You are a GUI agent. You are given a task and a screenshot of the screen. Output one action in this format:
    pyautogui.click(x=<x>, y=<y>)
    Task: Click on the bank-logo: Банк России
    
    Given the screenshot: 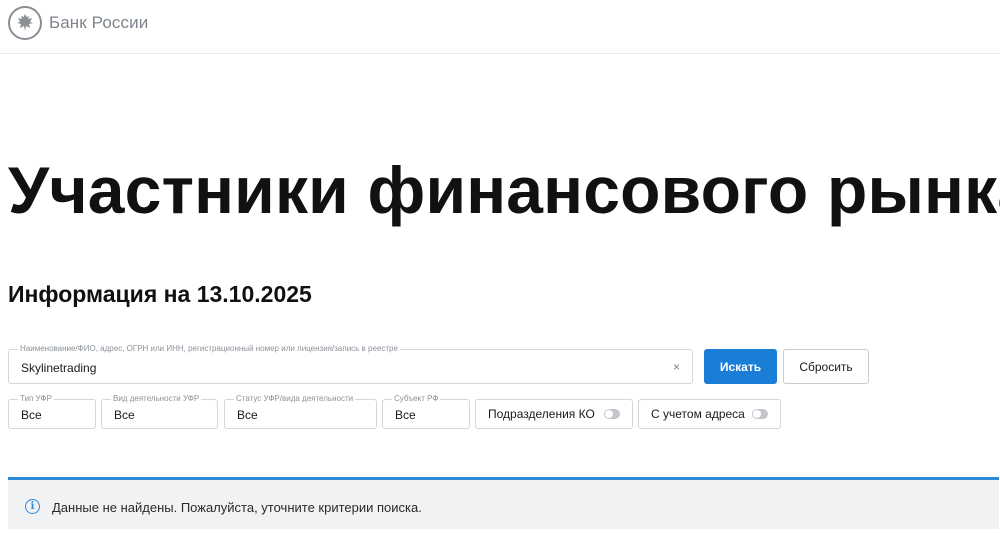 What is the action you would take?
    pyautogui.click(x=78, y=23)
    